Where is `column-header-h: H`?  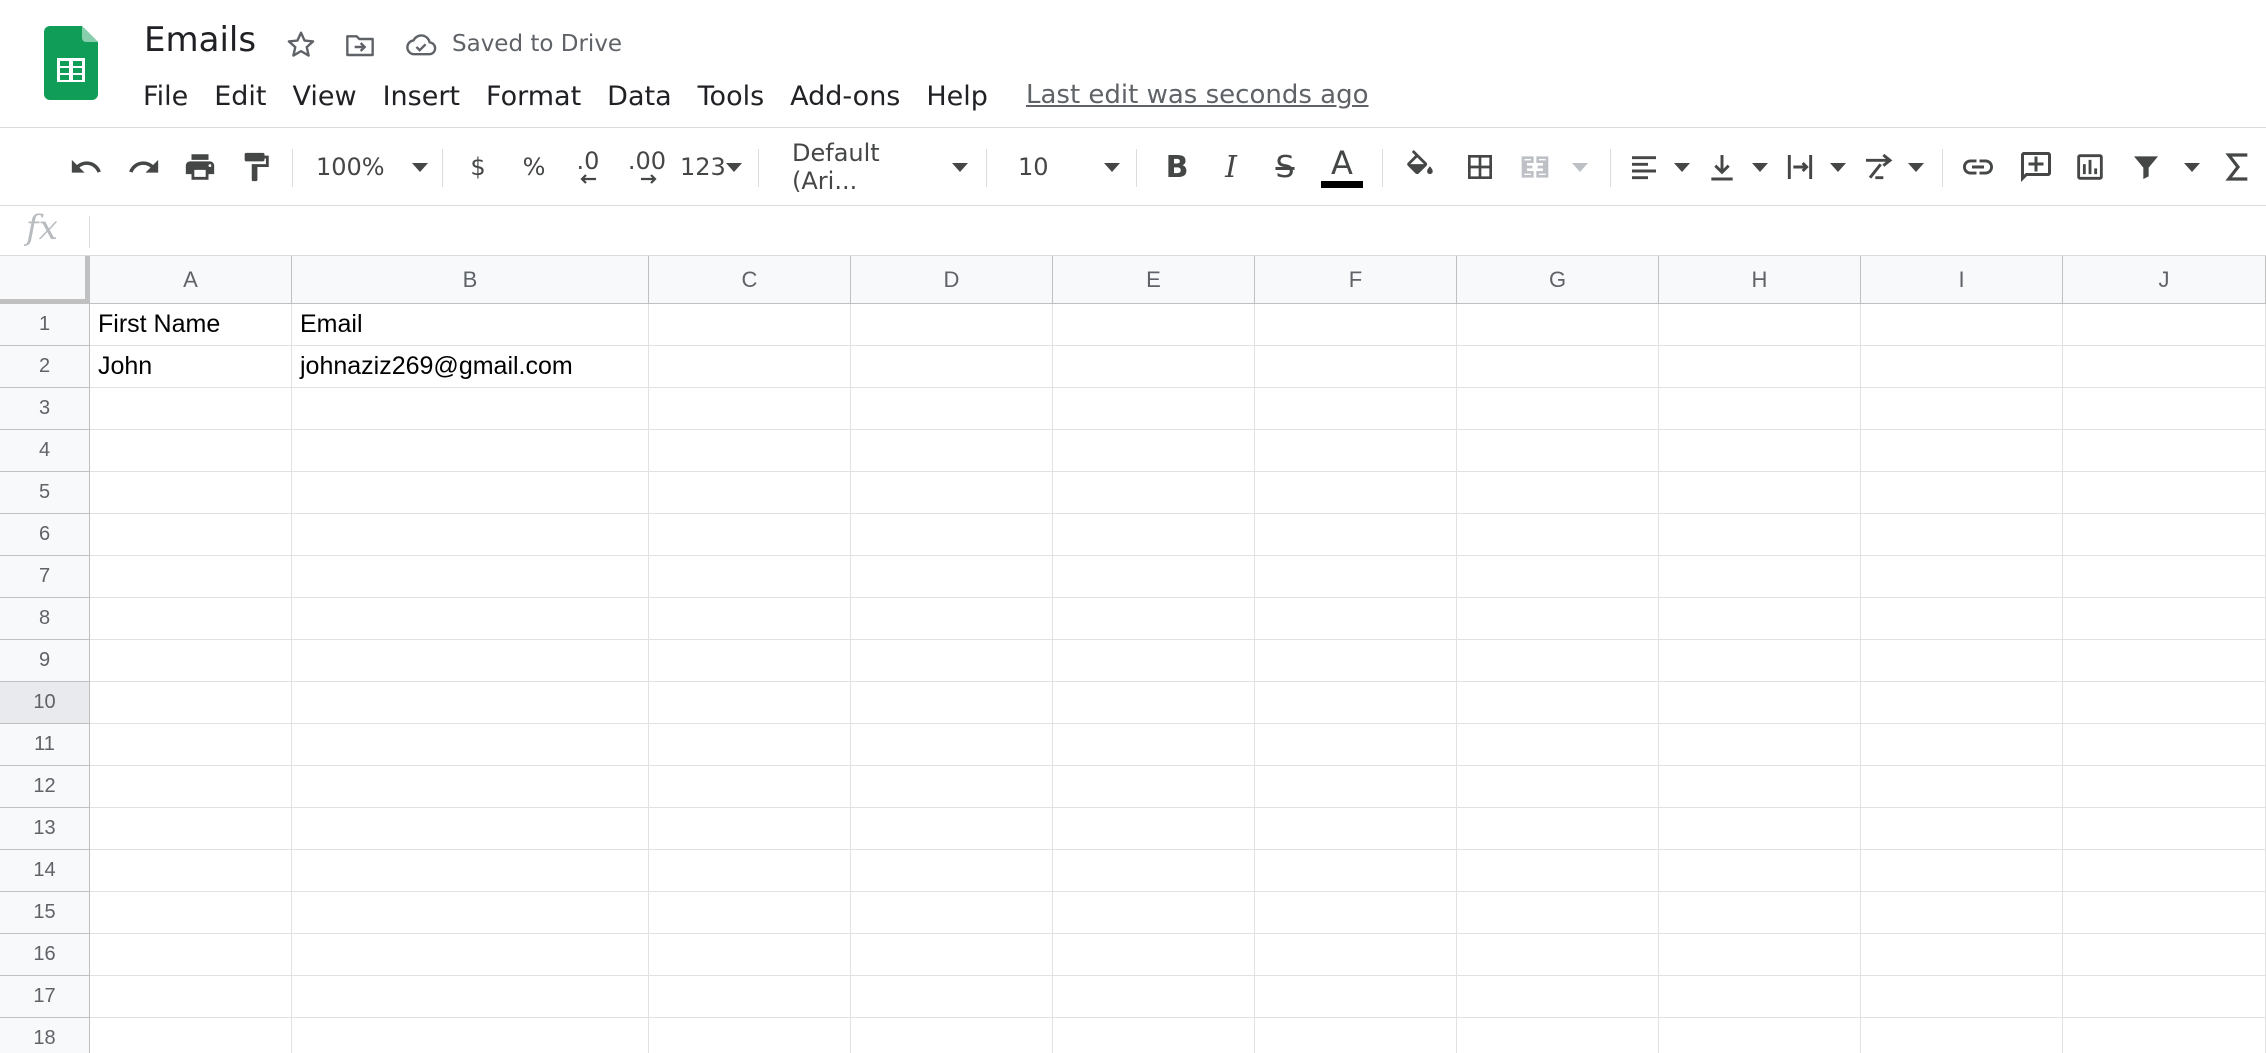
column-header-h: H is located at coordinates (1760, 280).